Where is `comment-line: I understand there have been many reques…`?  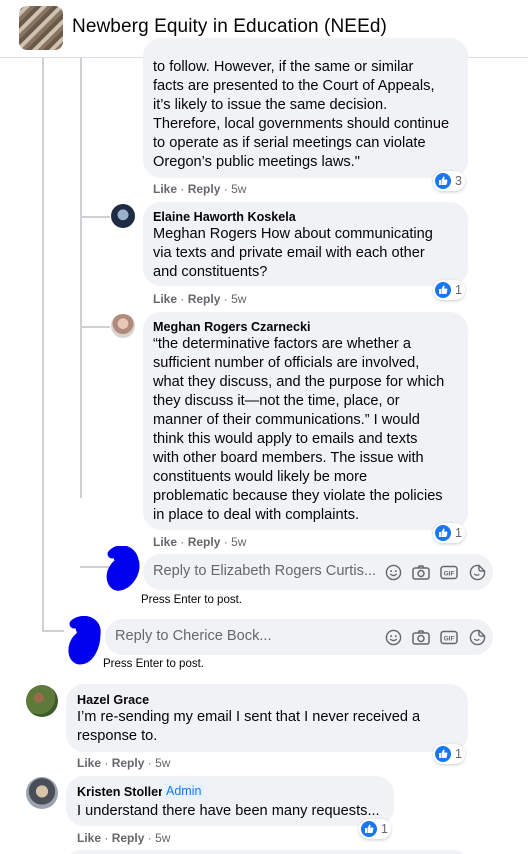
comment-line: I understand there have been many reques… is located at coordinates (228, 811).